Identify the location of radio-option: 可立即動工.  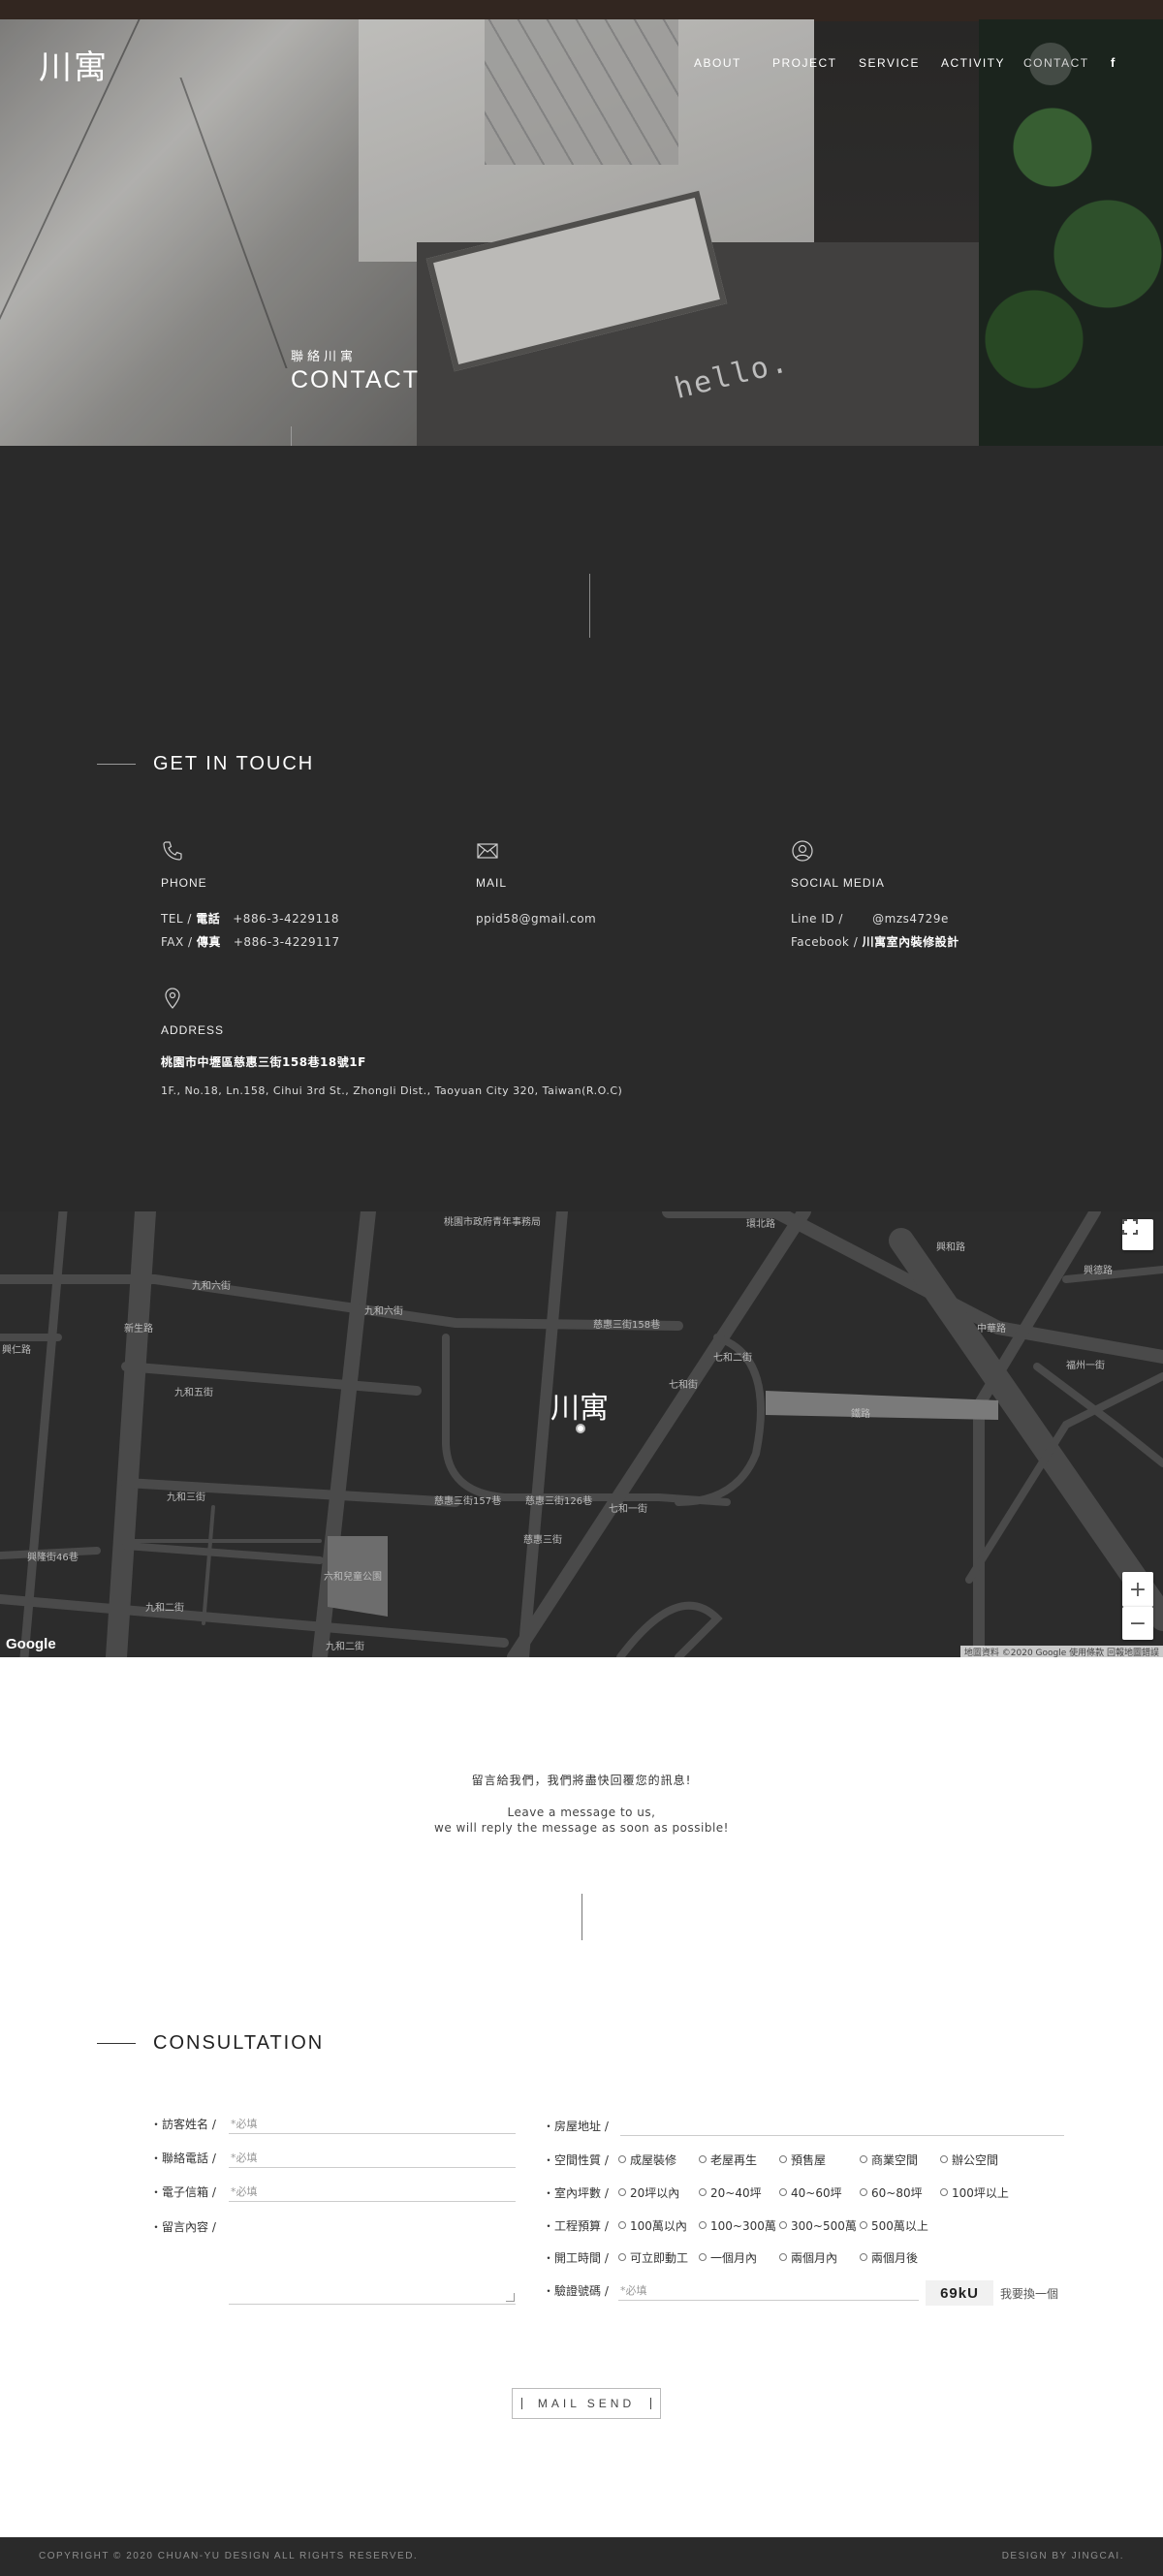
(653, 2257).